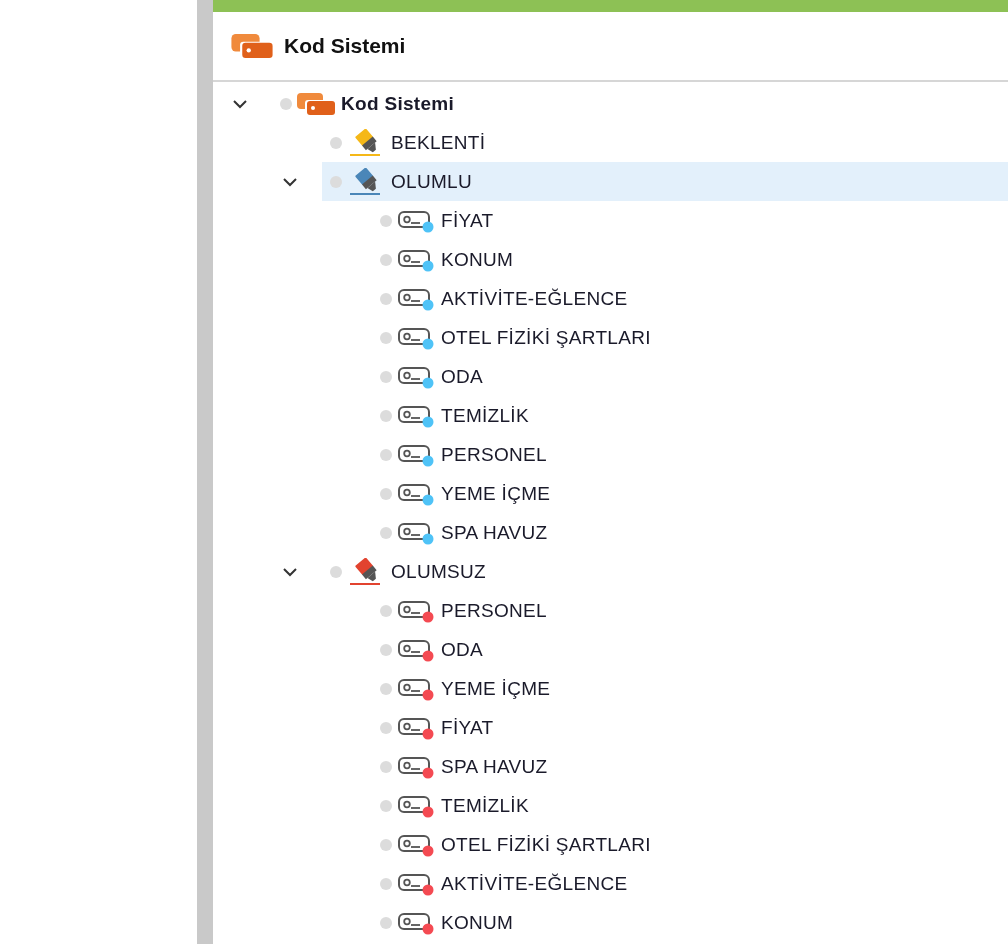 Image resolution: width=1008 pixels, height=944 pixels. What do you see at coordinates (431, 181) in the screenshot?
I see `code-label: OLUMLU` at bounding box center [431, 181].